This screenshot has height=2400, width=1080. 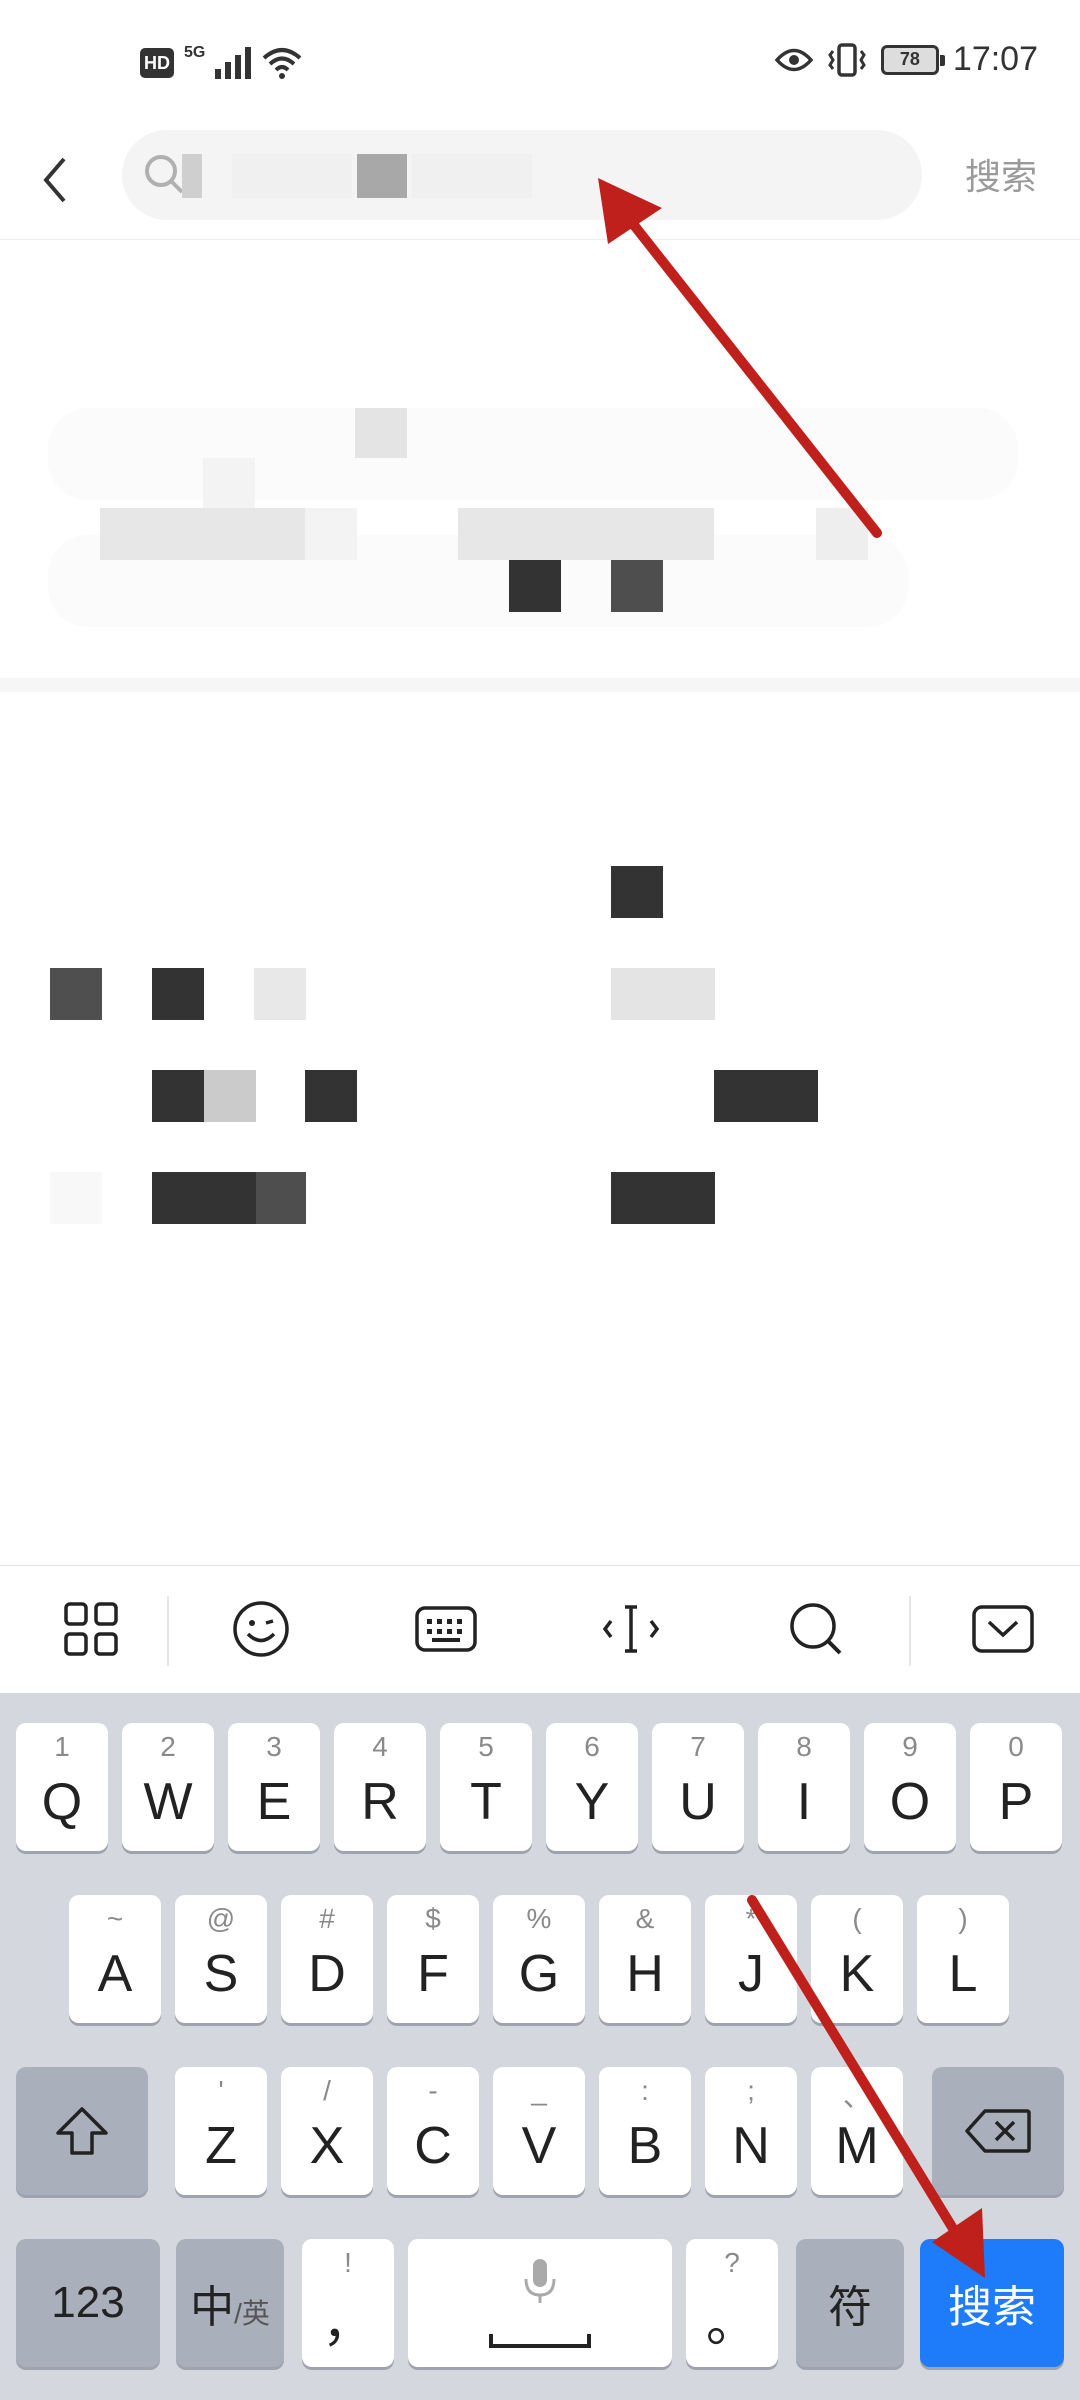 I want to click on microphone-icon, so click(x=540, y=2281).